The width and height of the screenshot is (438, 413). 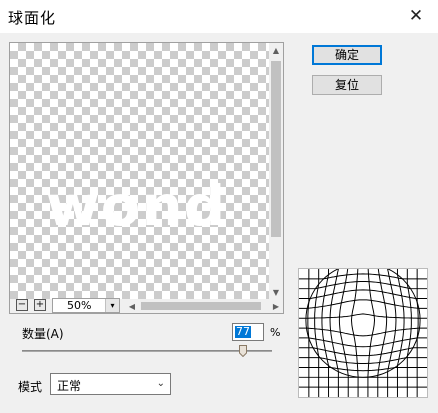 What do you see at coordinates (43, 334) in the screenshot?
I see `amount-label: 数量(A)` at bounding box center [43, 334].